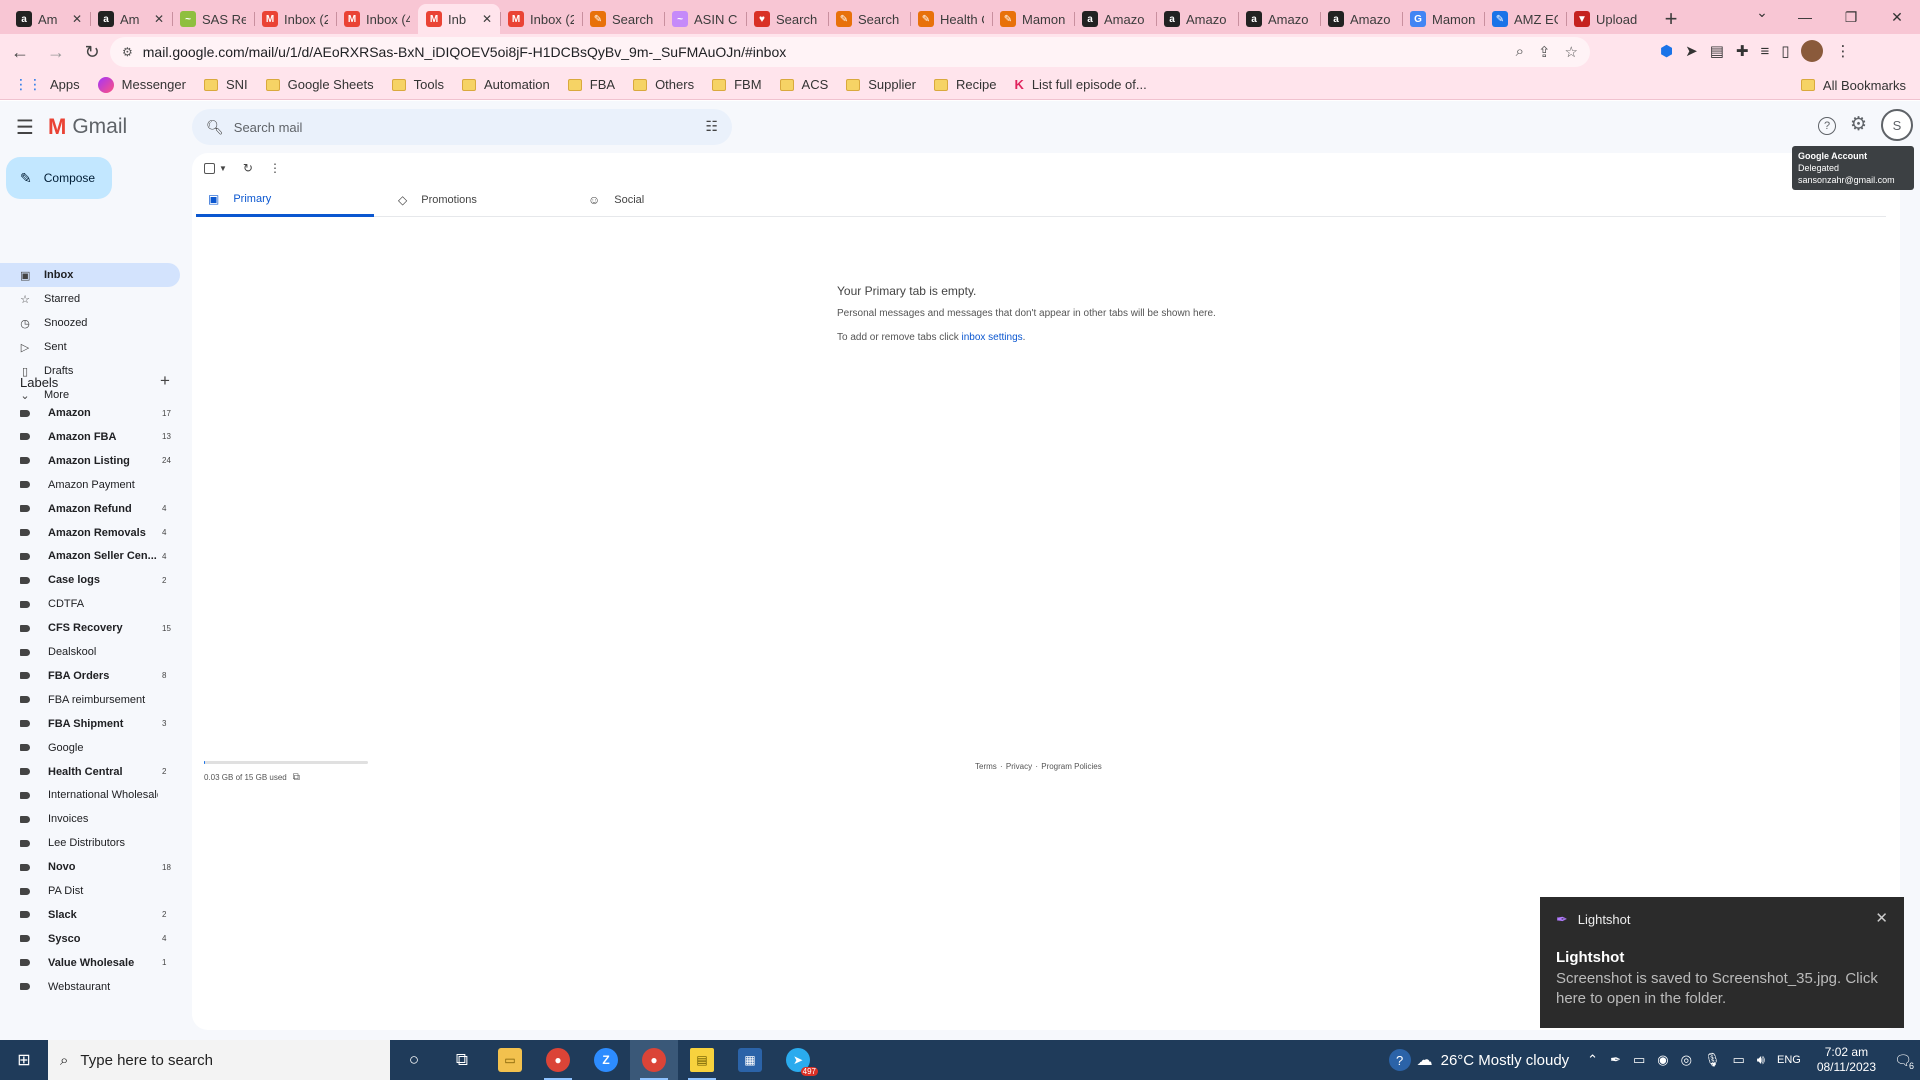 Image resolution: width=1920 pixels, height=1080 pixels. I want to click on browser-tab: ~ SAS Re, so click(213, 19).